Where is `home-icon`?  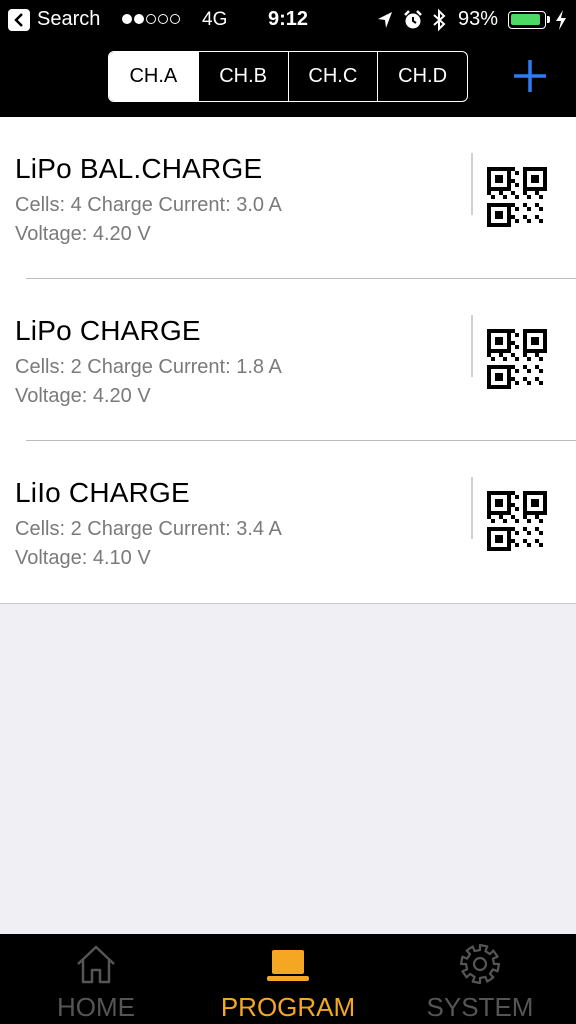 home-icon is located at coordinates (96, 964).